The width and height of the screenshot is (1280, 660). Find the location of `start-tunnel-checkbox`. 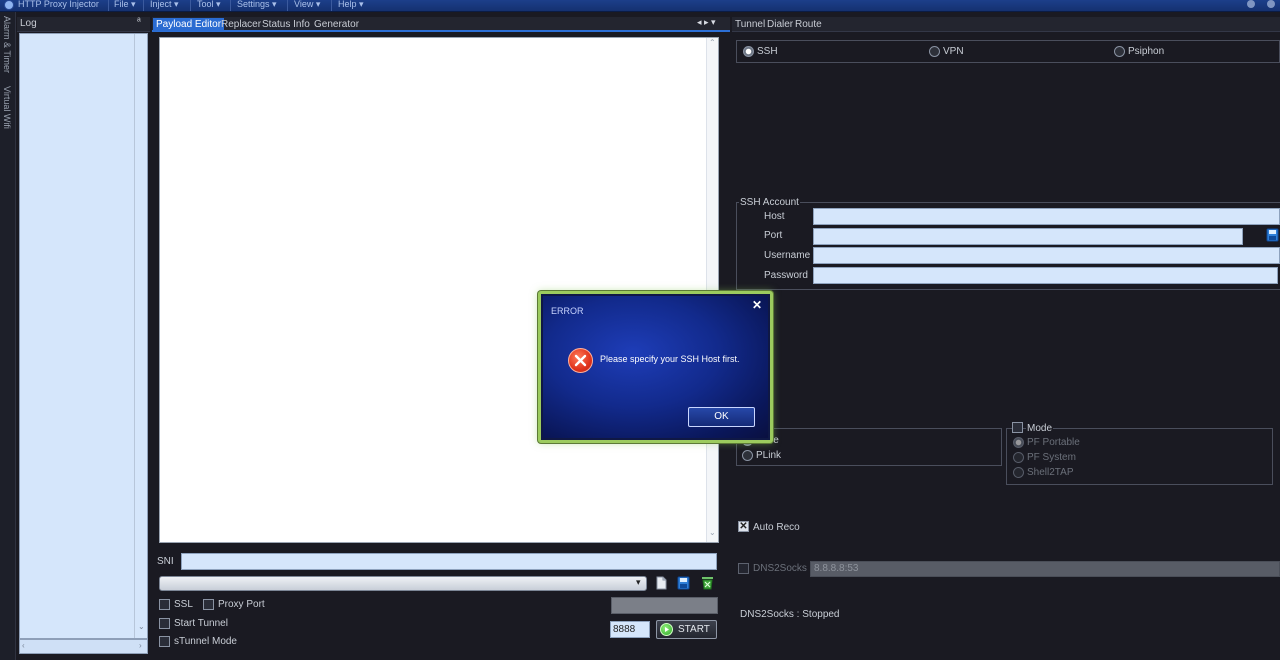

start-tunnel-checkbox is located at coordinates (164, 623).